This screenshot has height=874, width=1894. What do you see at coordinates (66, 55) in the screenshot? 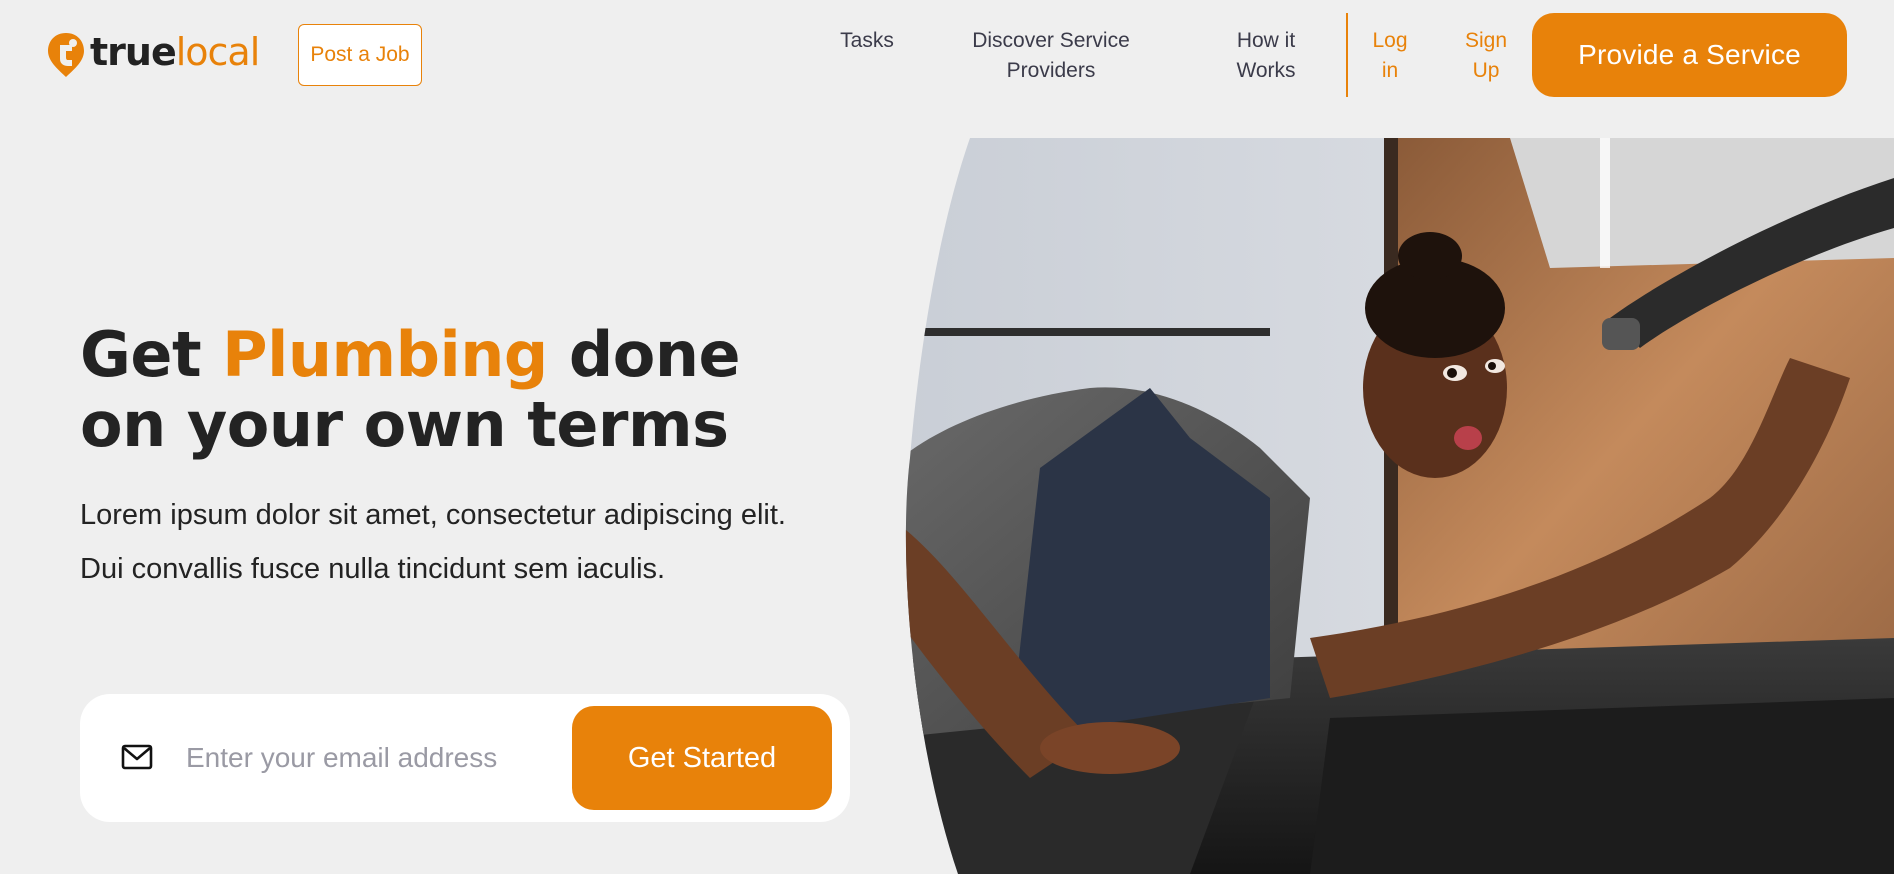
I see `truelocal-logo-icon` at bounding box center [66, 55].